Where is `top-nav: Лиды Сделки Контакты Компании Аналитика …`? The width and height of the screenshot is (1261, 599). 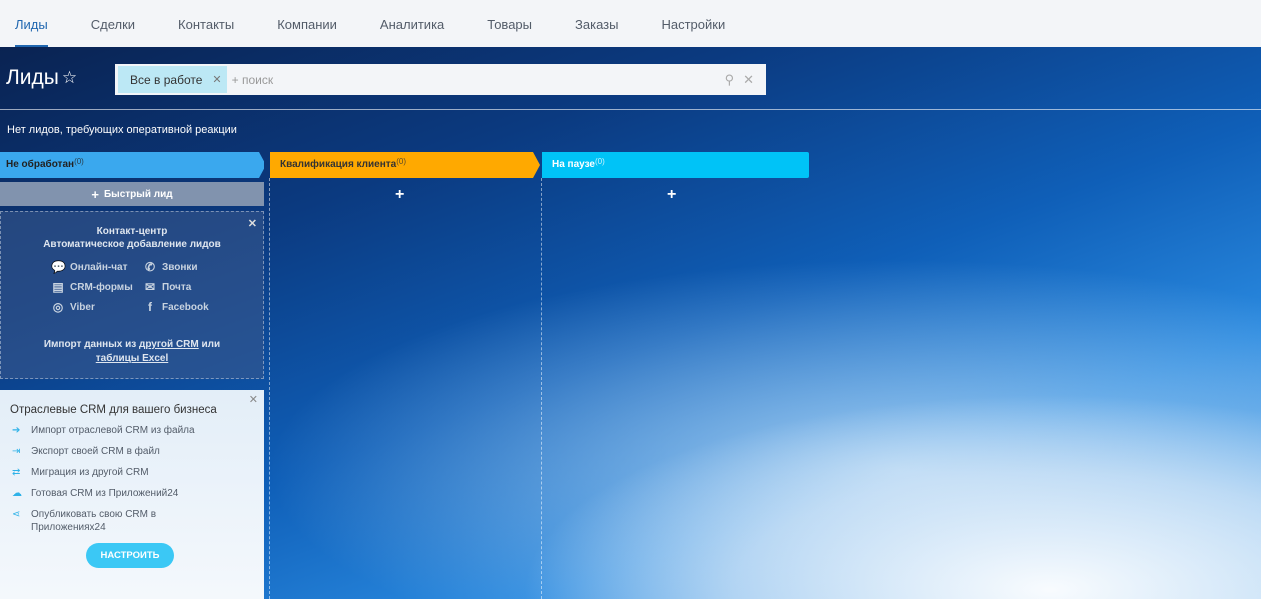
top-nav: Лиды Сделки Контакты Компании Аналитика … is located at coordinates (630, 23).